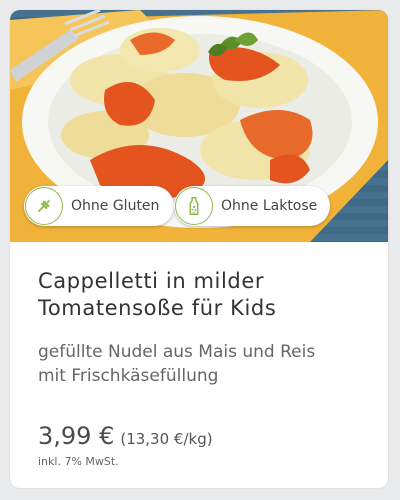  I want to click on wheat-icon, so click(44, 206).